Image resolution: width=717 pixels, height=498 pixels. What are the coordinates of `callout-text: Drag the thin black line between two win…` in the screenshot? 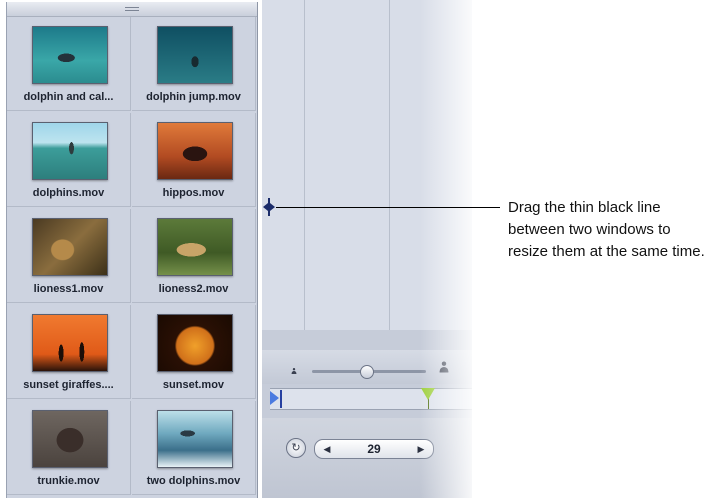 It's located at (606, 229).